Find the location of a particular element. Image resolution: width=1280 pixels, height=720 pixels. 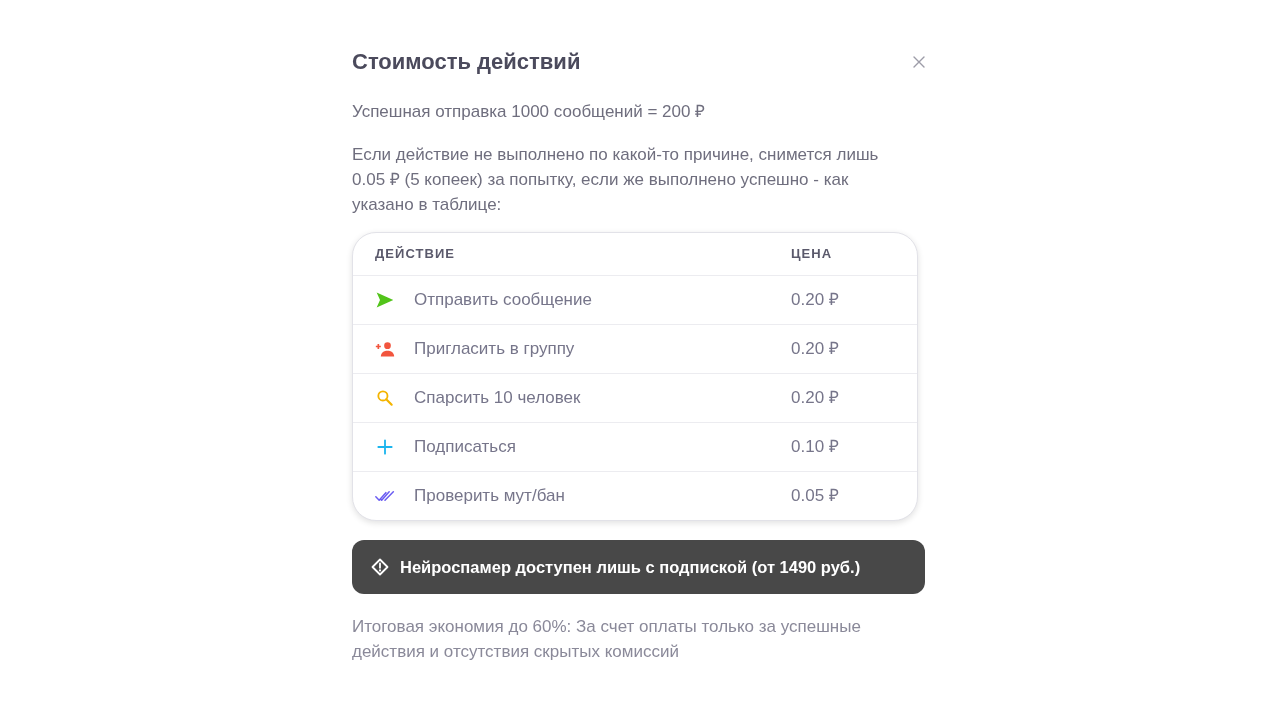

savings-note-text: Итоговая экономия до 60%: За счет оплаты только за успешные действия и отсутствия скрытых комиссий is located at coordinates (607, 639).